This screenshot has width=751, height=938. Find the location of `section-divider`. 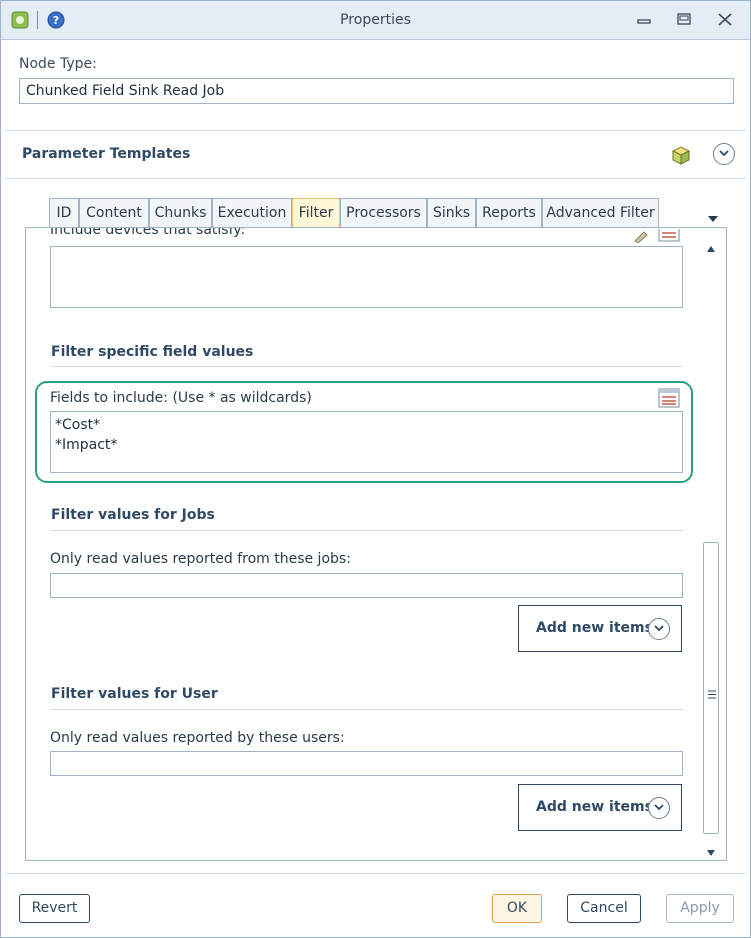

section-divider is located at coordinates (375, 130).